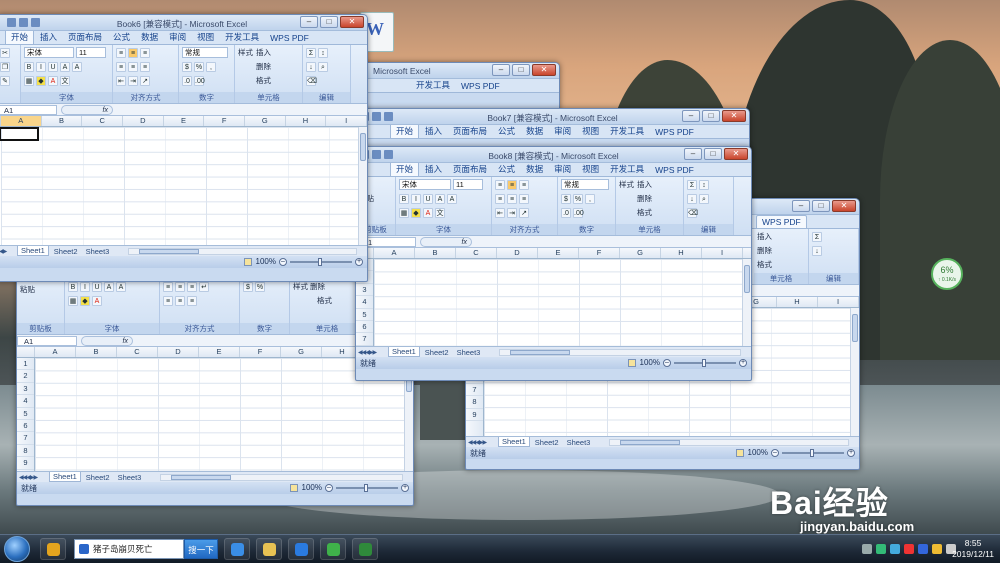 This screenshot has width=1000, height=563. I want to click on sheet-nav-arrows: ◀▶, so click(7, 251).